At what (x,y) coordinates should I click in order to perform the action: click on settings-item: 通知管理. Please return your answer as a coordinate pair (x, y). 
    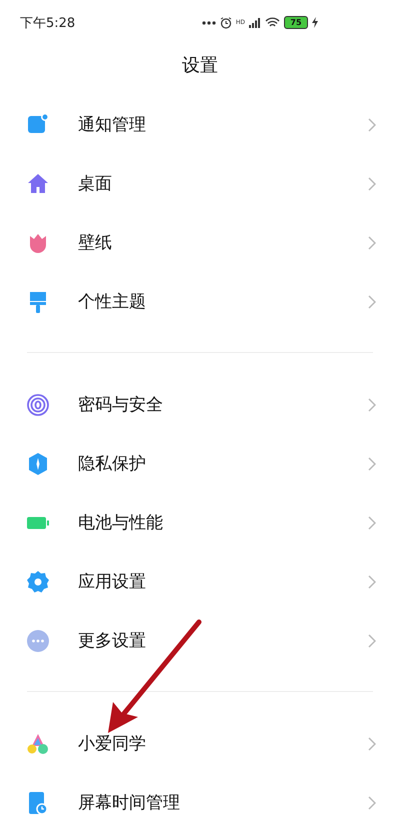
    Looking at the image, I should click on (223, 124).